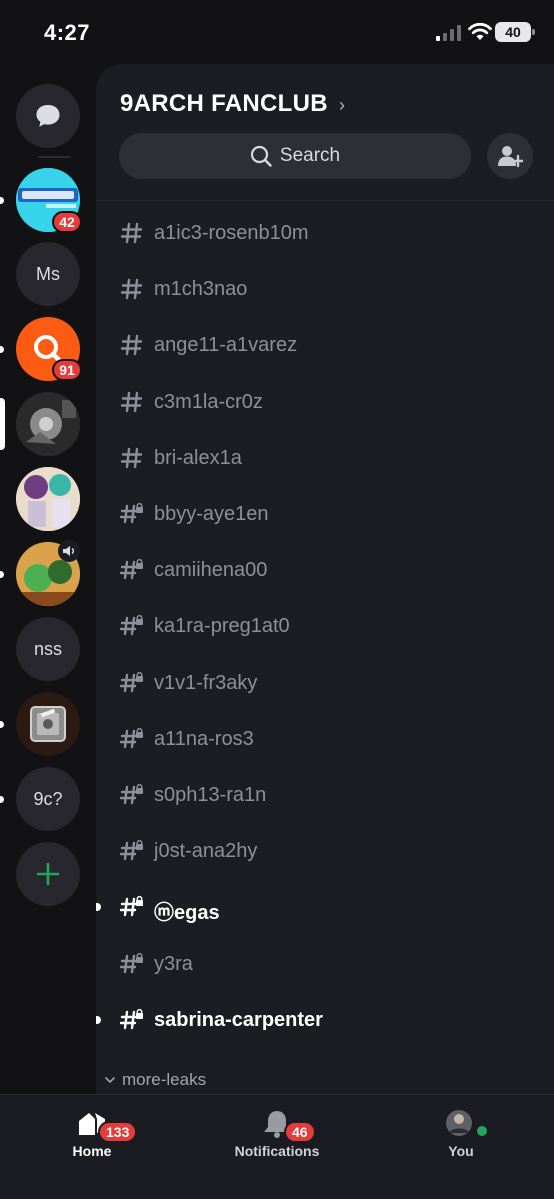 This screenshot has height=1199, width=554. What do you see at coordinates (173, 963) in the screenshot?
I see `channel-name: y3ra` at bounding box center [173, 963].